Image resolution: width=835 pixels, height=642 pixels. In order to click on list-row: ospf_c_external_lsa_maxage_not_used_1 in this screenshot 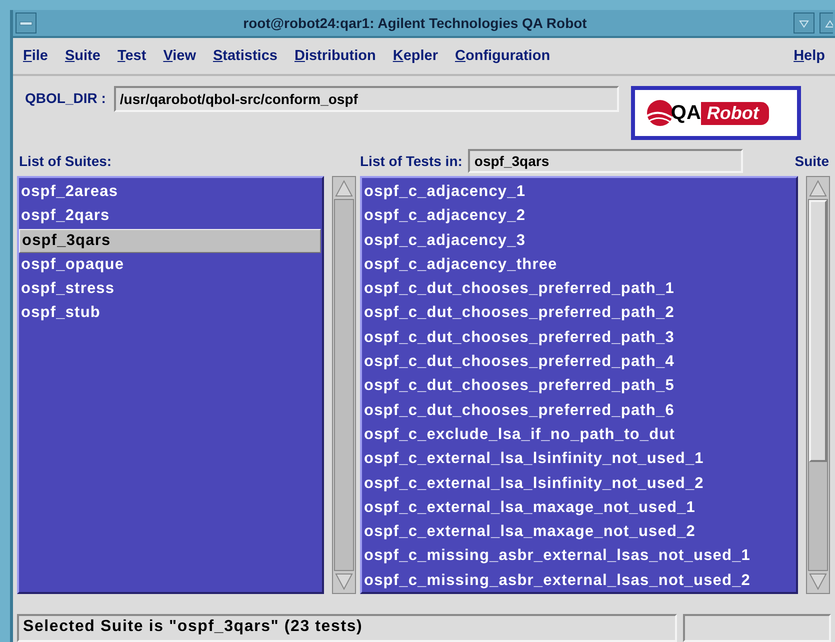, I will do `click(579, 508)`.